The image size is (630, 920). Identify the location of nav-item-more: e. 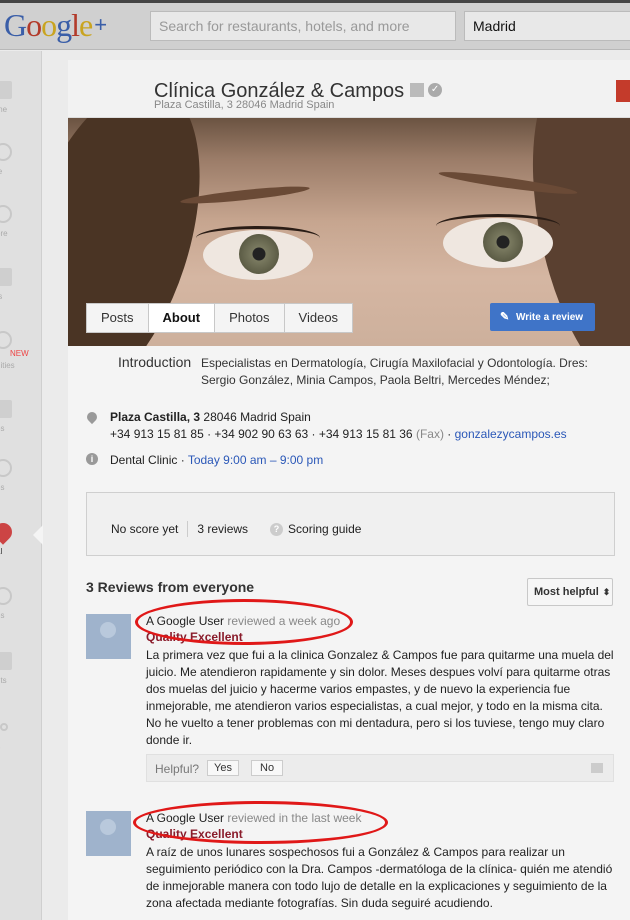
(21, 749).